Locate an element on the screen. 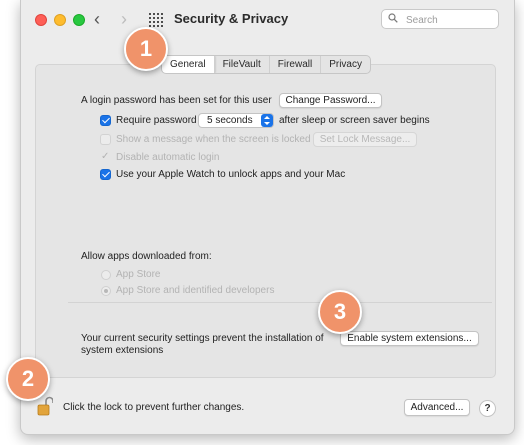  delay-stepper-icon is located at coordinates (267, 120).